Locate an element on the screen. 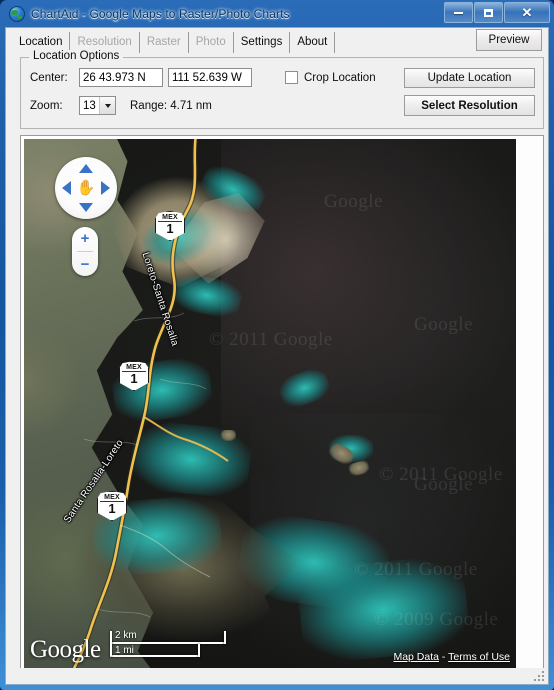 The height and width of the screenshot is (690, 554). zoom-control: + − is located at coordinates (85, 251).